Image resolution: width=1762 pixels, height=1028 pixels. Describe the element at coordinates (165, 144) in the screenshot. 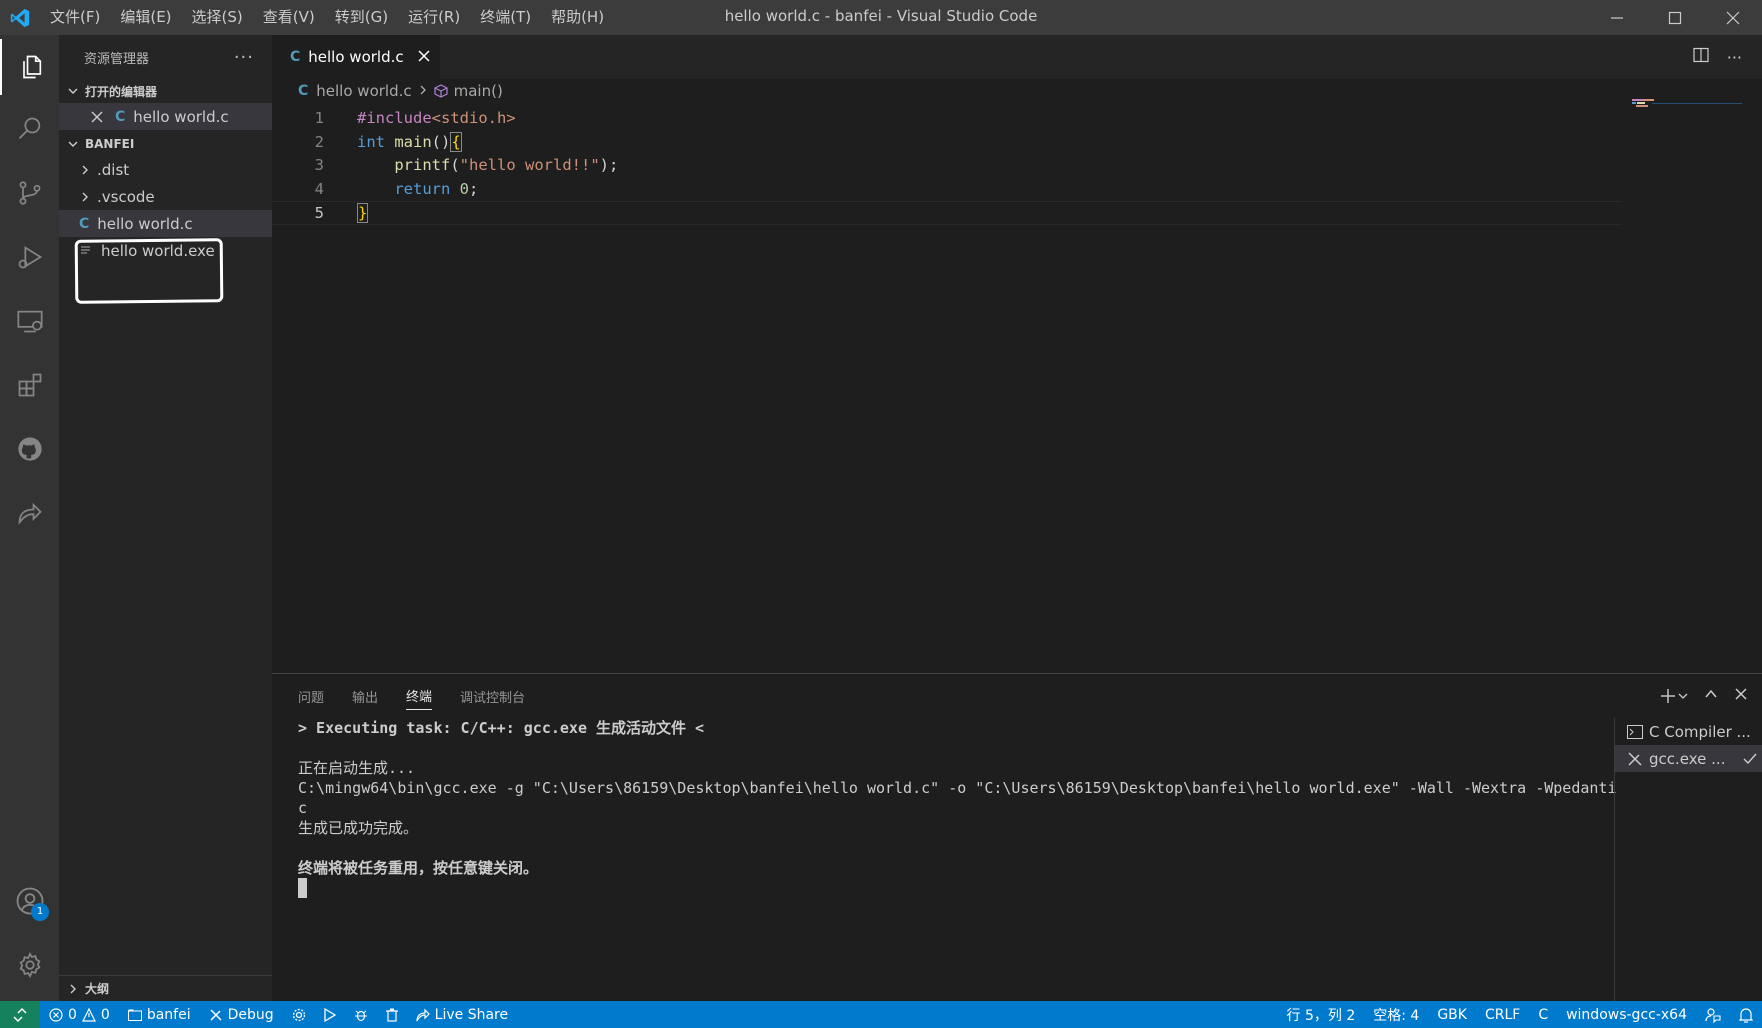

I see `folder-section: BANFEI` at that location.